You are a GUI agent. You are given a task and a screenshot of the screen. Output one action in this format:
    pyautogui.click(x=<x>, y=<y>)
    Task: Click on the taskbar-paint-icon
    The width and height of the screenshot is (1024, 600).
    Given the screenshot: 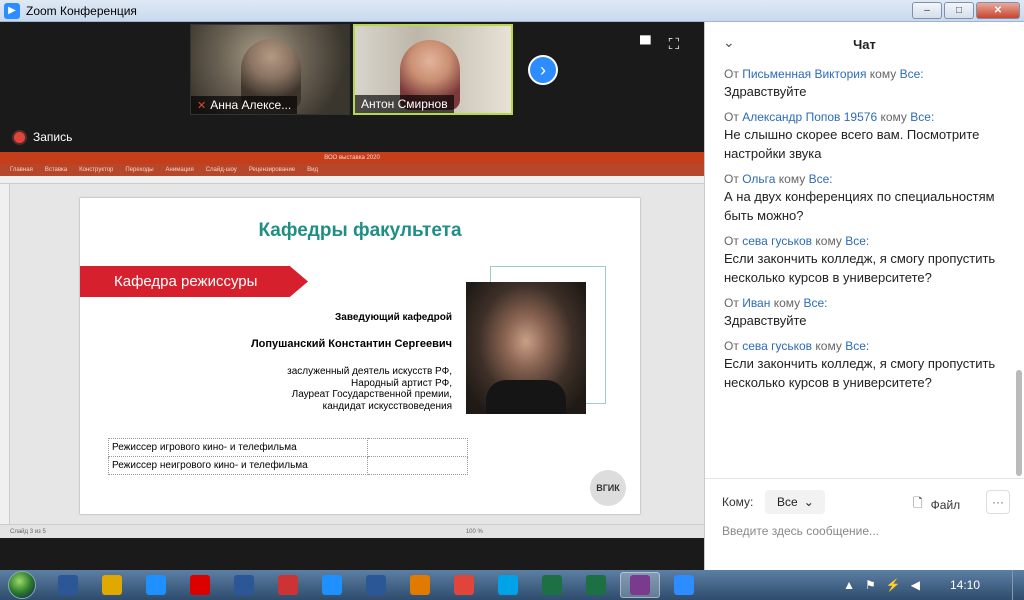 What is the action you would take?
    pyautogui.click(x=684, y=585)
    